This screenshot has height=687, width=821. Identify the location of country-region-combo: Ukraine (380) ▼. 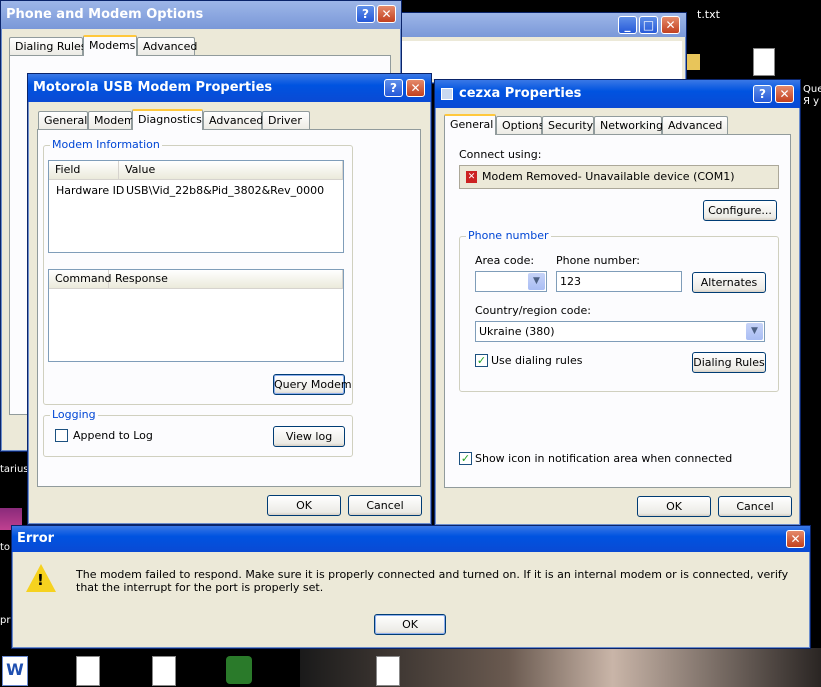
(620, 331).